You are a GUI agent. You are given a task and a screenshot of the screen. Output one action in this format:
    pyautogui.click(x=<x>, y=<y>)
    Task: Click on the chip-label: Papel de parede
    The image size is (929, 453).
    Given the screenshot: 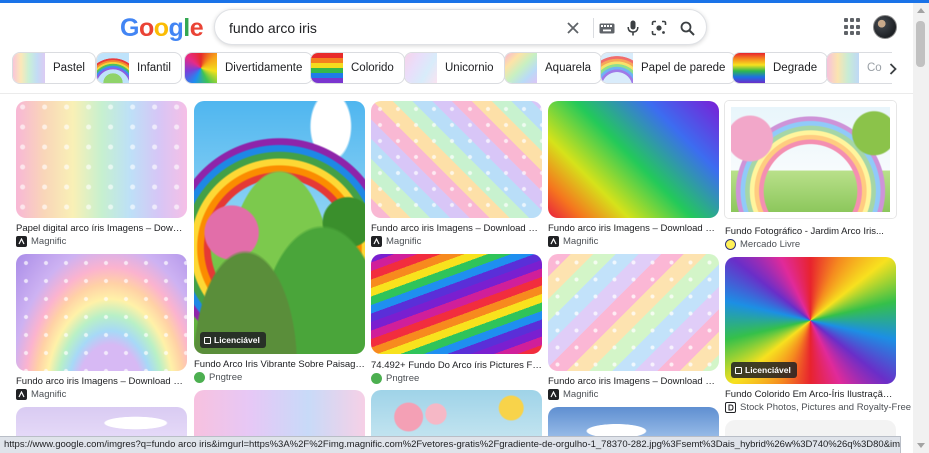 What is the action you would take?
    pyautogui.click(x=683, y=68)
    